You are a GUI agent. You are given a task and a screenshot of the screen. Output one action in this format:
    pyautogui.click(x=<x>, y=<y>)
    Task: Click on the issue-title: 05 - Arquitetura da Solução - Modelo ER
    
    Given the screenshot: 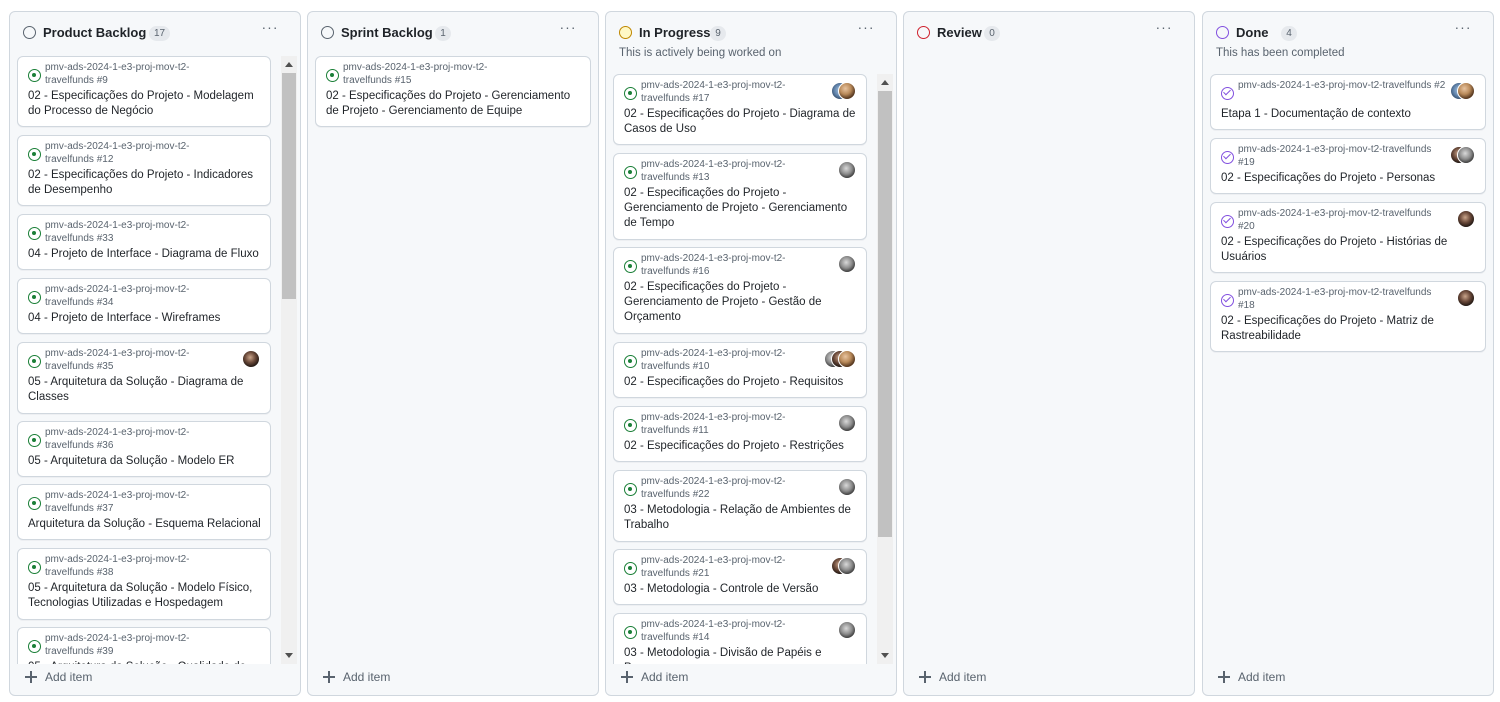 What is the action you would take?
    pyautogui.click(x=145, y=461)
    